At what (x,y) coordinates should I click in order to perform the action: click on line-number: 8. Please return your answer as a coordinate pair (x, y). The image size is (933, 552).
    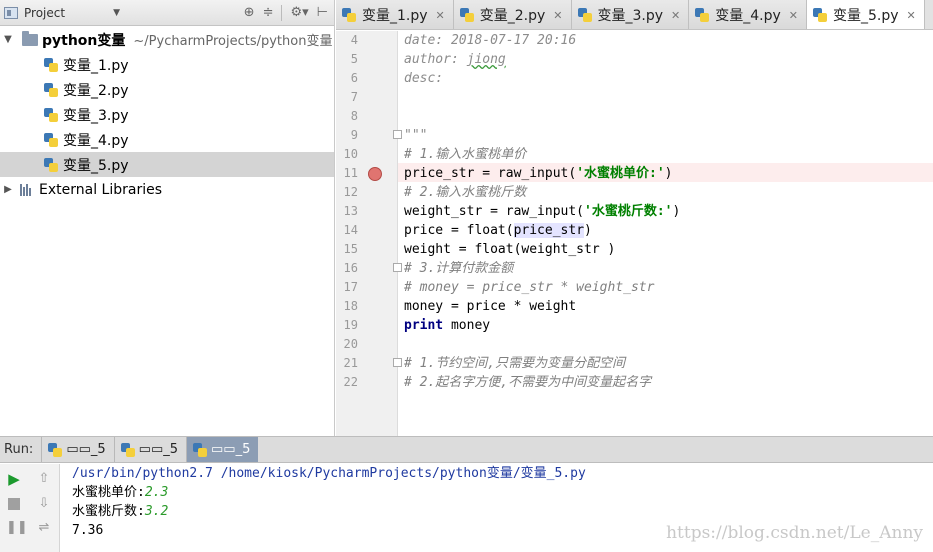
    Looking at the image, I should click on (354, 116).